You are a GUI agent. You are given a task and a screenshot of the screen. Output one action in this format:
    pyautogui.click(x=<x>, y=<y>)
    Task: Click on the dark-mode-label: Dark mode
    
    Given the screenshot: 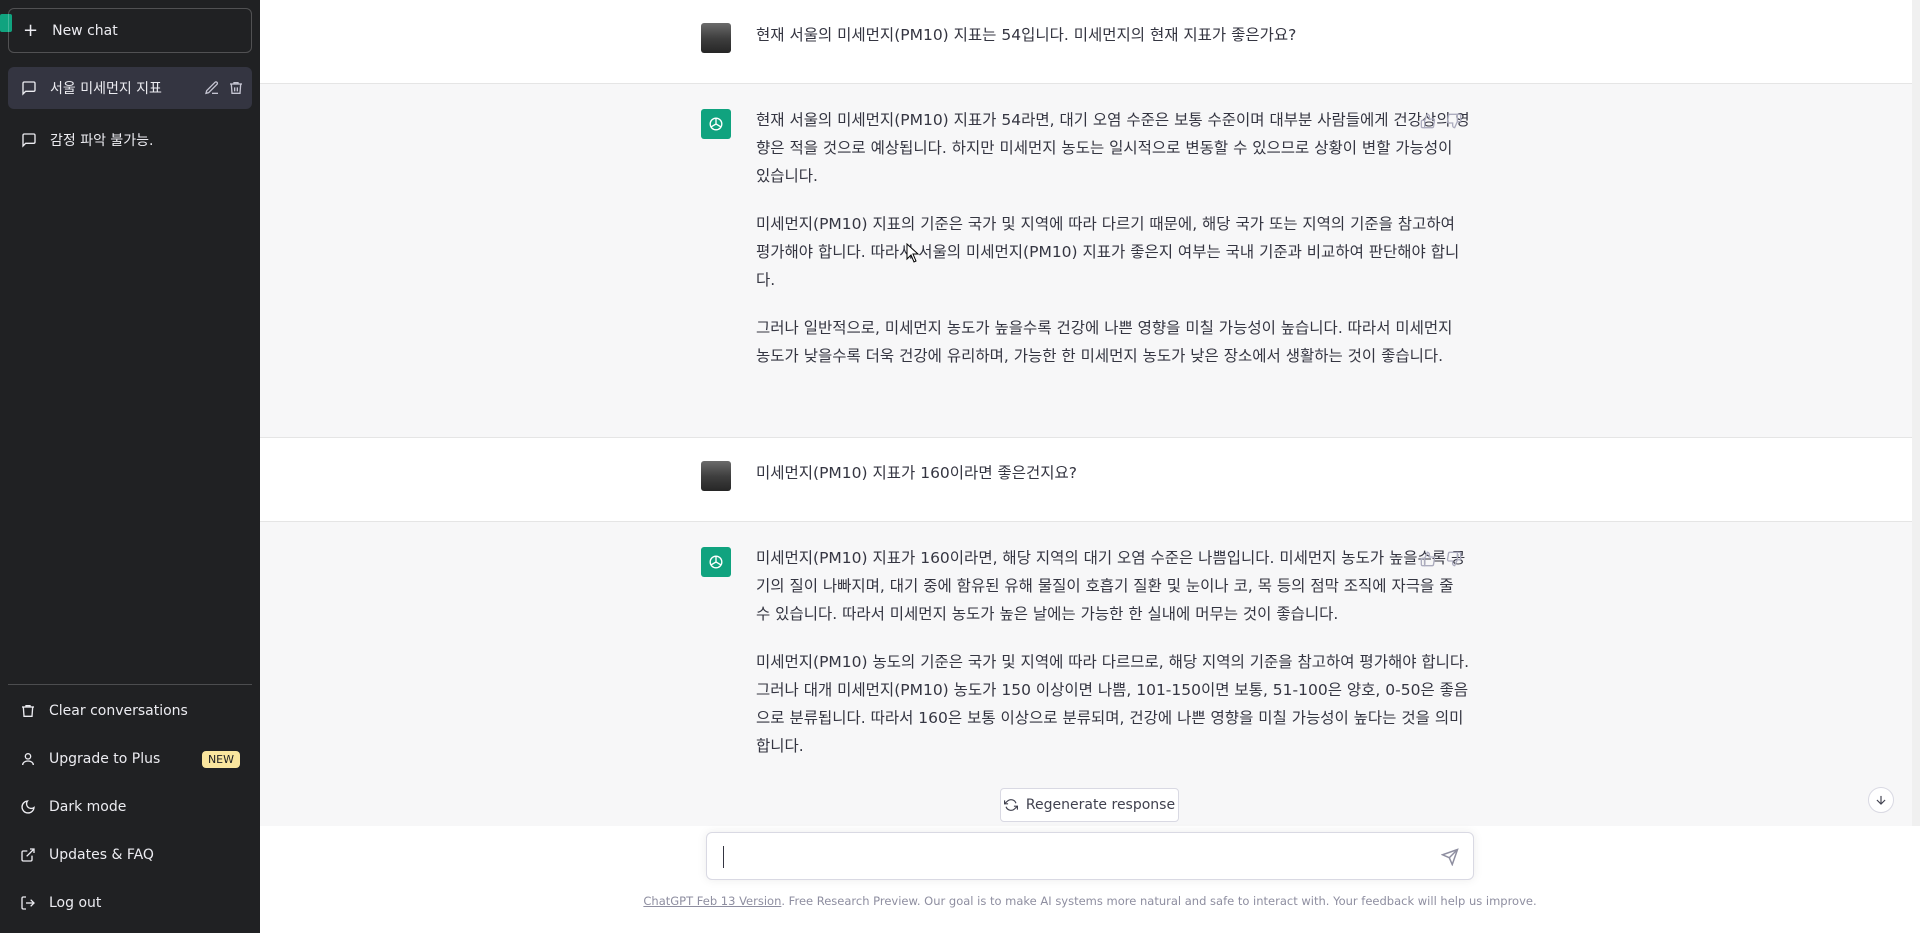 What is the action you would take?
    pyautogui.click(x=88, y=807)
    